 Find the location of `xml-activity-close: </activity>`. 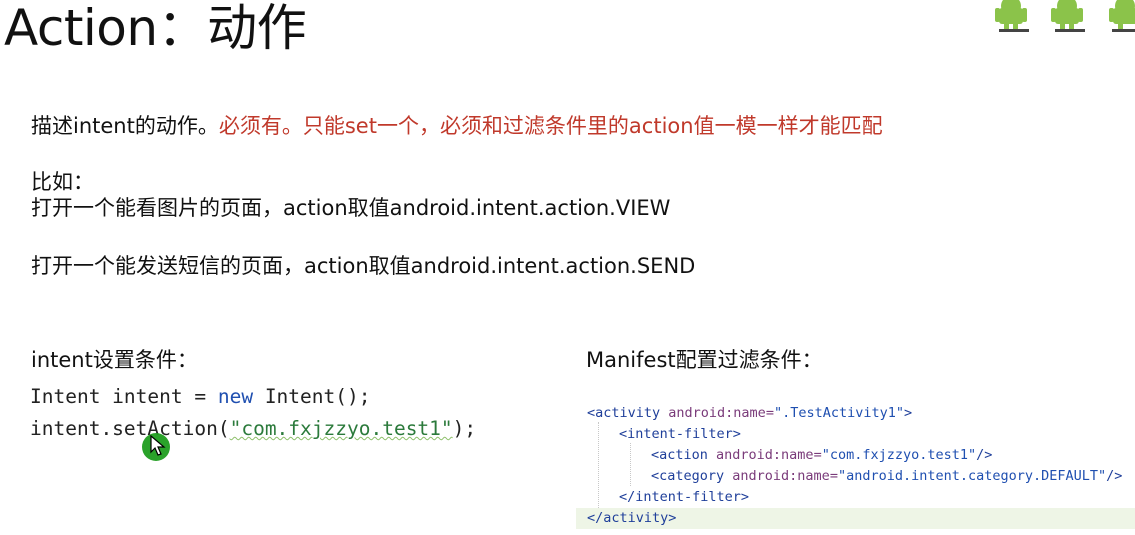

xml-activity-close: </activity> is located at coordinates (855, 518).